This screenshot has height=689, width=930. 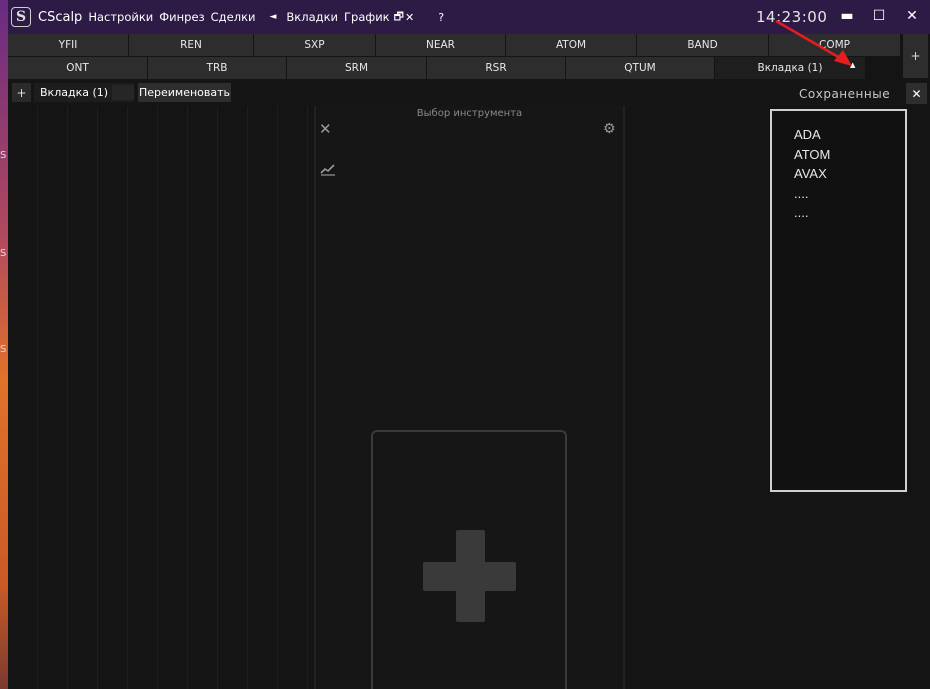 What do you see at coordinates (367, 17) in the screenshot?
I see `menu-chart: График` at bounding box center [367, 17].